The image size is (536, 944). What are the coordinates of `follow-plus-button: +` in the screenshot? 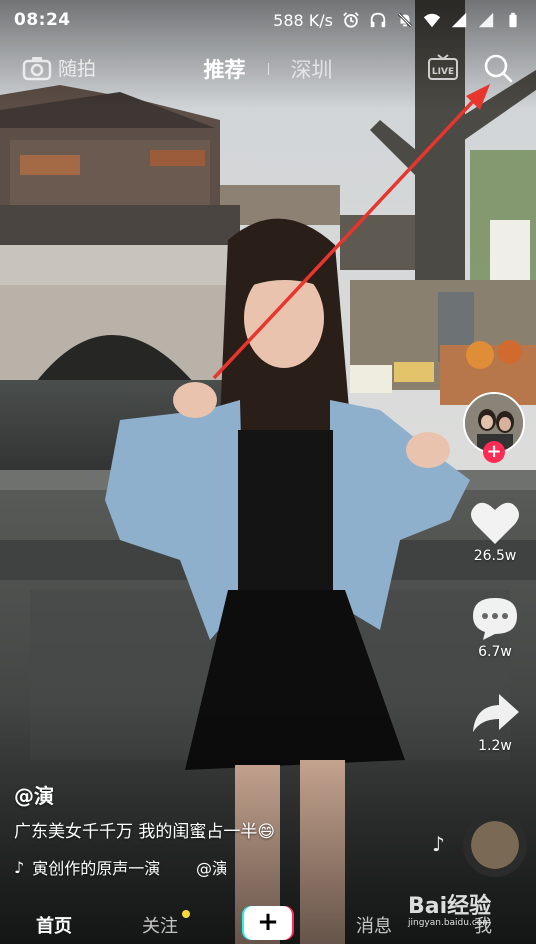 It's located at (494, 452).